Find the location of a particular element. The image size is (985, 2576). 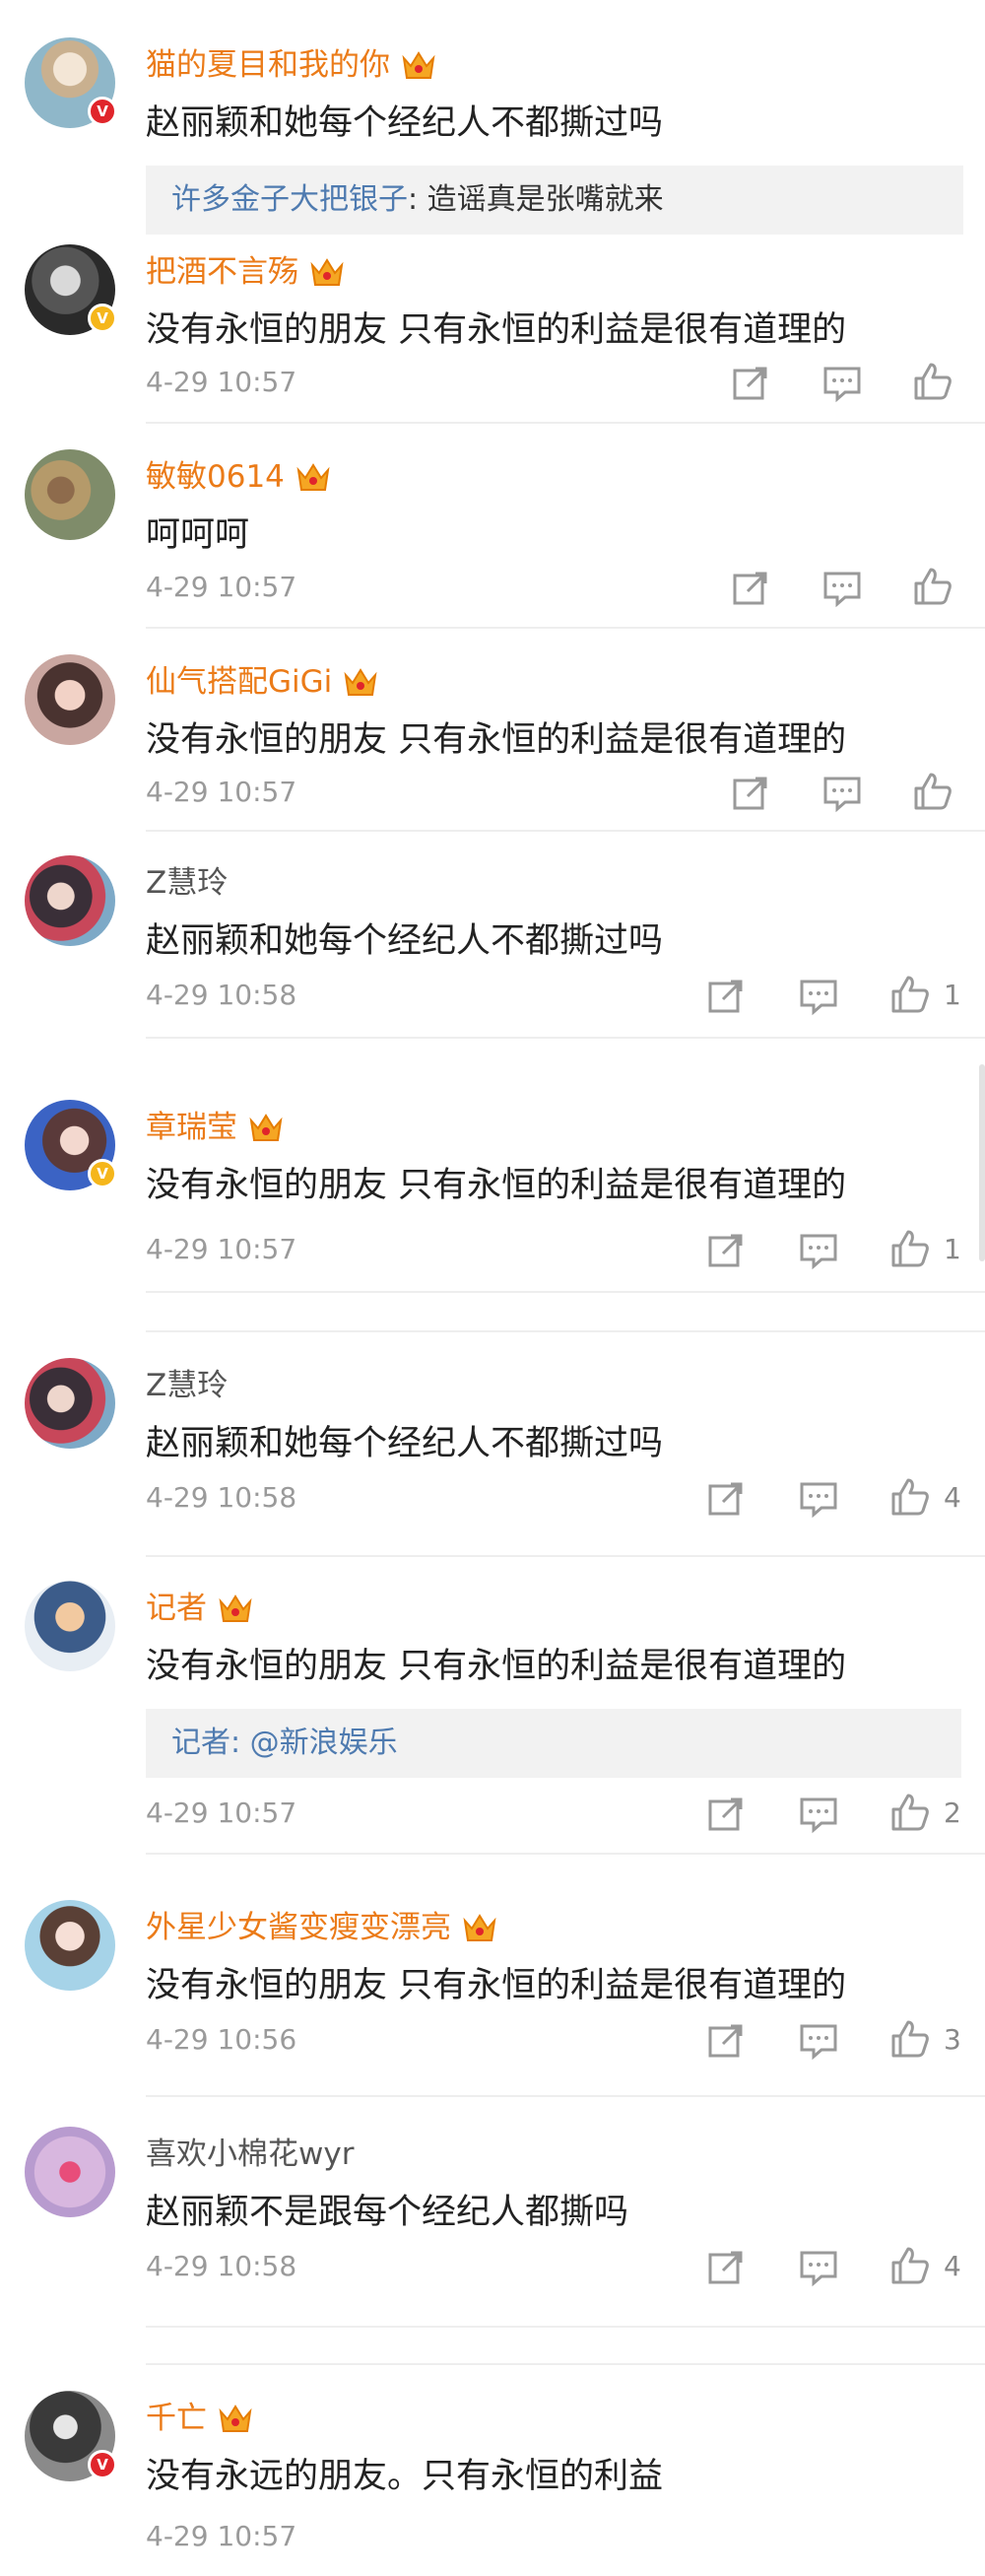

username: 仙气搭配GiGi is located at coordinates (262, 682).